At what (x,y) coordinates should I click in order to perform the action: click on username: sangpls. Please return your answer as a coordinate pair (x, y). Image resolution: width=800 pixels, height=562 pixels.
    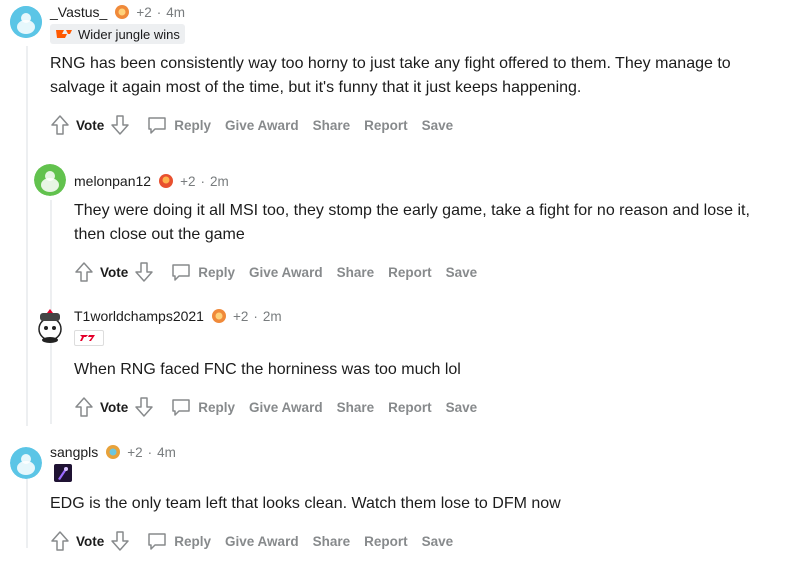
    Looking at the image, I should click on (74, 452).